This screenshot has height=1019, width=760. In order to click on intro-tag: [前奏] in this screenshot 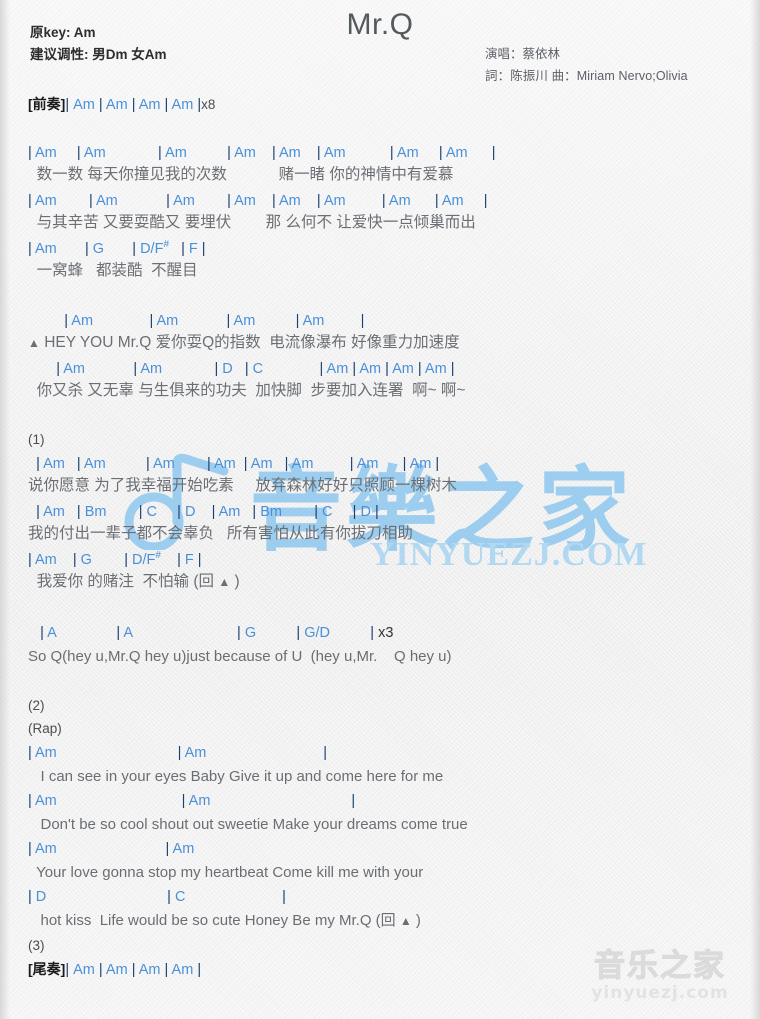, I will do `click(47, 104)`.